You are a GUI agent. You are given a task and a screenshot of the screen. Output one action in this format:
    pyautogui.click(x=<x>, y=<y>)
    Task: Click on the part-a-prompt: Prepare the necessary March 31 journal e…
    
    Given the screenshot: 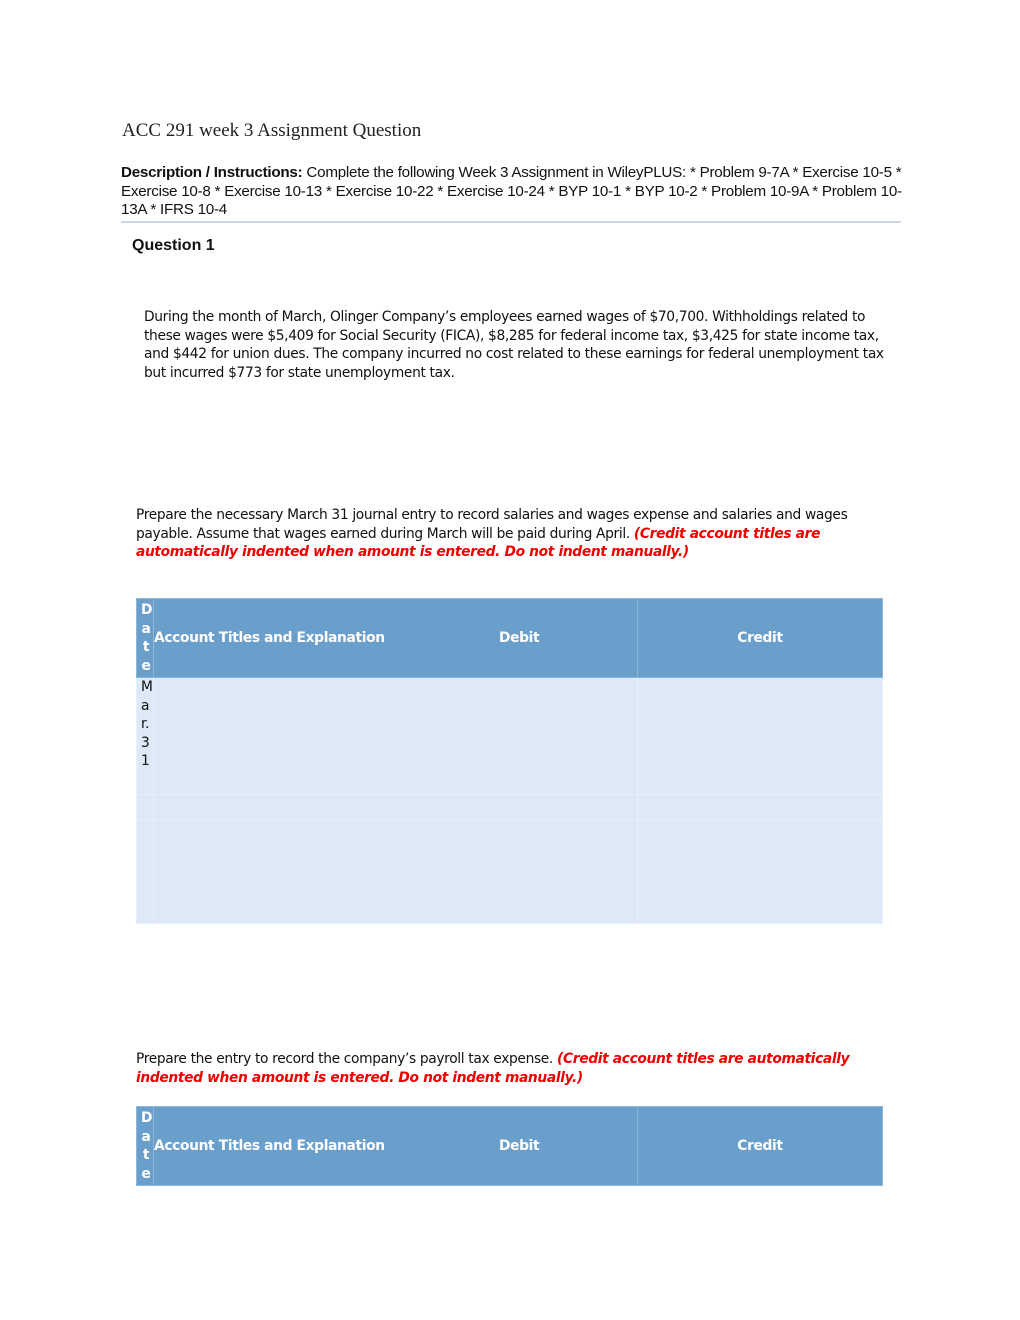 What is the action you would take?
    pyautogui.click(x=511, y=534)
    